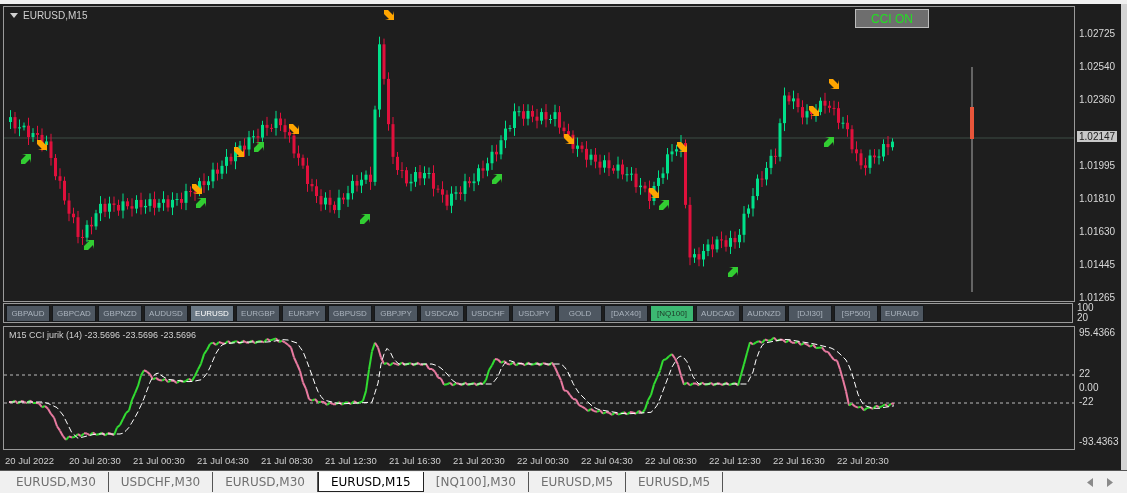 The image size is (1127, 493). I want to click on chart-title: EURUSD,M15, so click(55, 15).